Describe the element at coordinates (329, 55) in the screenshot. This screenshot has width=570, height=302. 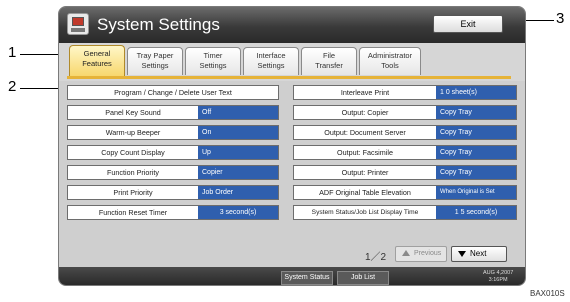
I see `tab-label-line1: File` at that location.